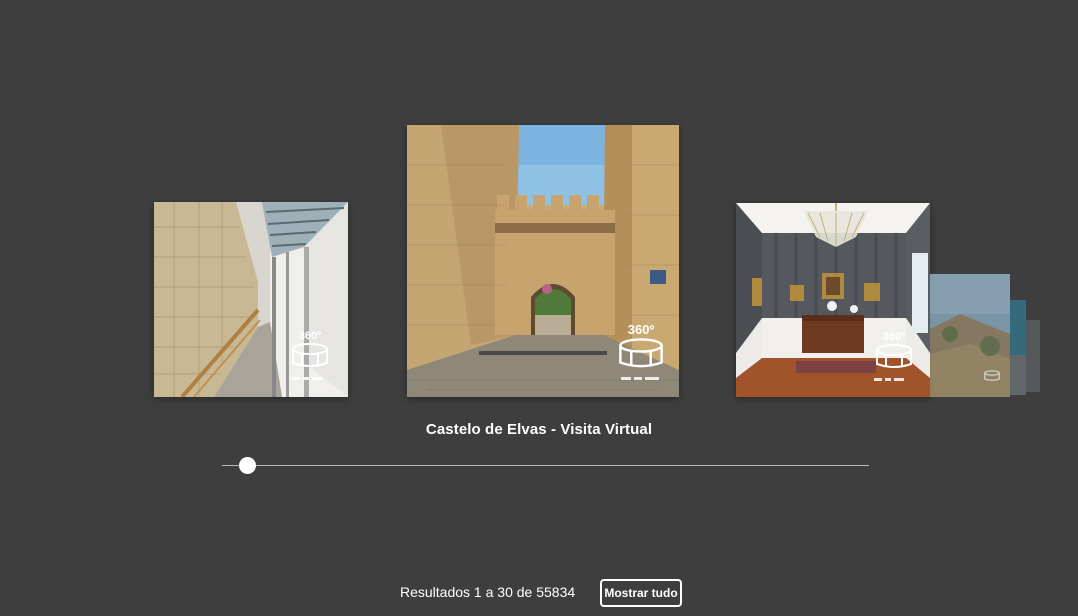 This screenshot has width=1078, height=616. I want to click on carousel-card-left: 360º, so click(251, 299).